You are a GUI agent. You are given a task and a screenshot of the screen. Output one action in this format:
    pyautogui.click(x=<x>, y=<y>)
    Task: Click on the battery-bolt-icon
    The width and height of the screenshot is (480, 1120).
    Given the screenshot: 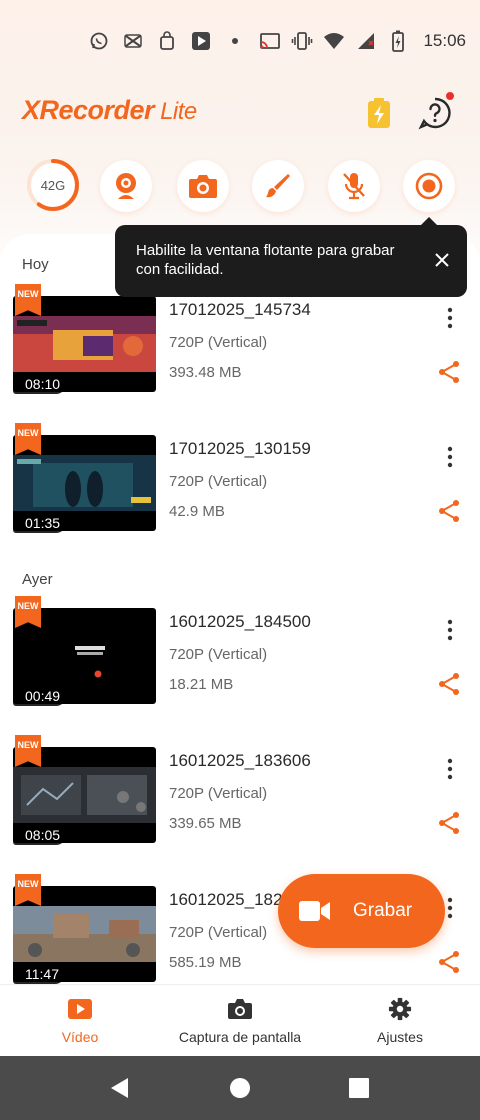 What is the action you would take?
    pyautogui.click(x=379, y=113)
    